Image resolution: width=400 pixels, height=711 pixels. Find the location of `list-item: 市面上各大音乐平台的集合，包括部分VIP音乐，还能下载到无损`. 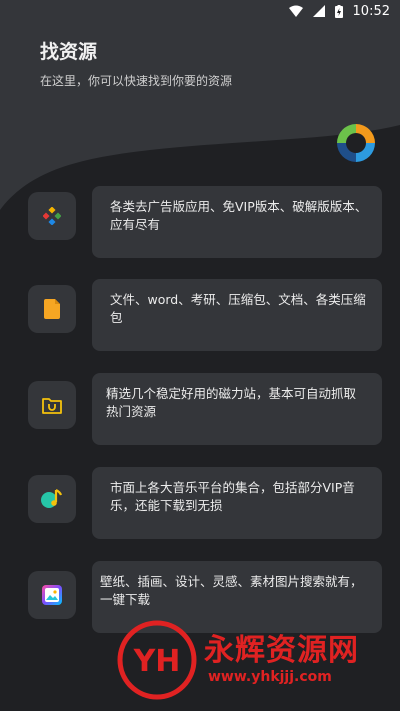

list-item: 市面上各大音乐平台的集合，包括部分VIP音乐，还能下载到无损 is located at coordinates (205, 503).